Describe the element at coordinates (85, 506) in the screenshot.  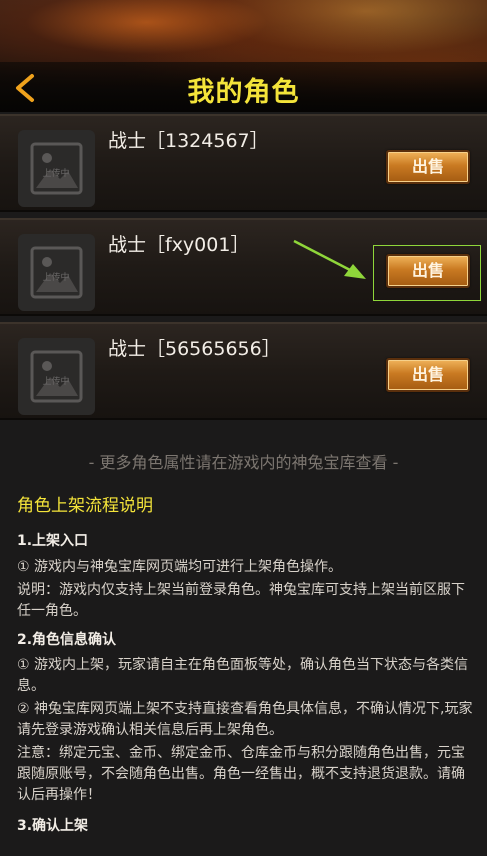
I see `guide-title: 角色上架流程说明` at that location.